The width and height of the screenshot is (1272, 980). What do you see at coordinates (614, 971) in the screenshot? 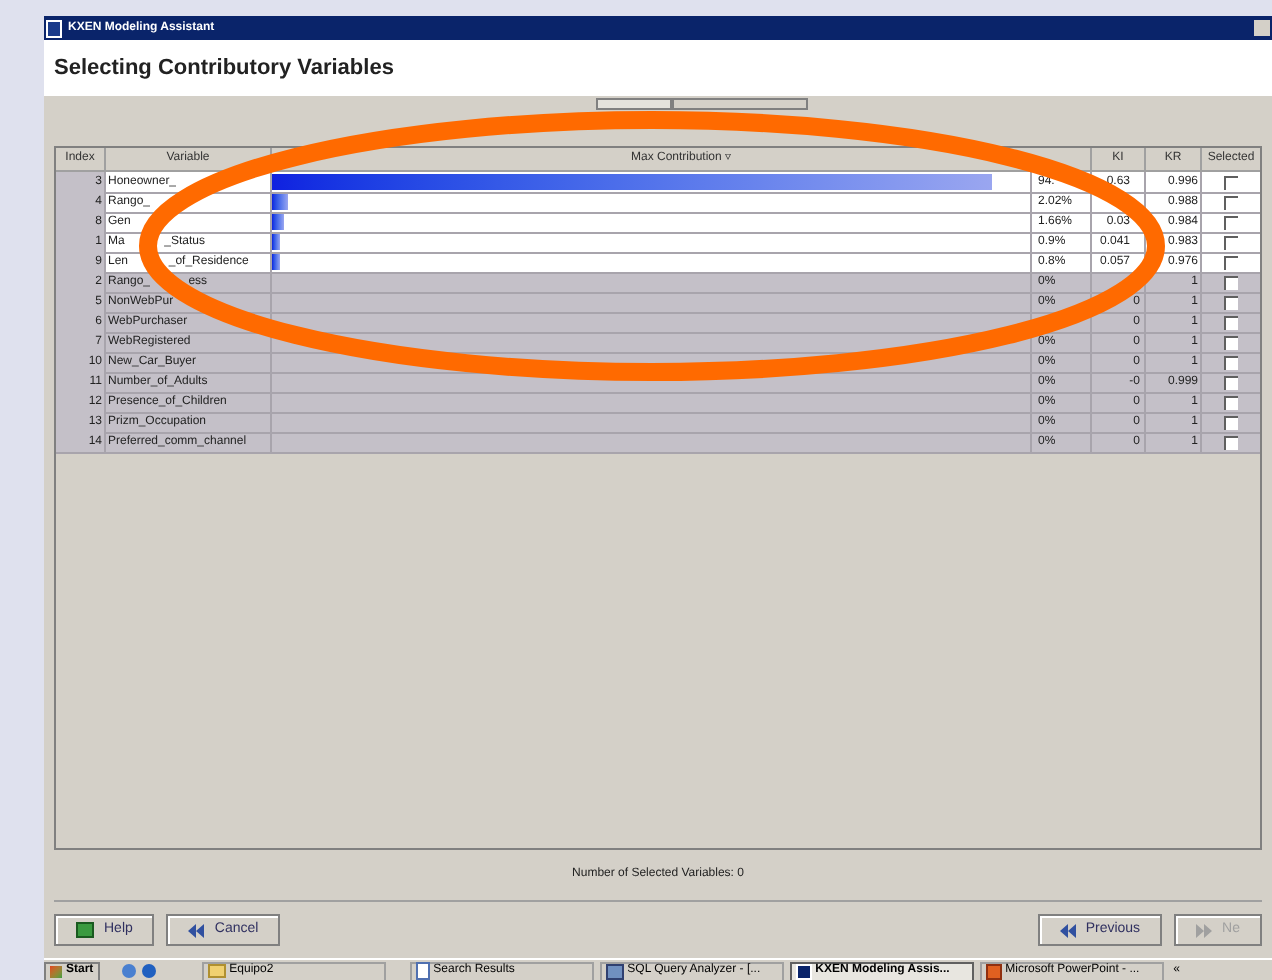
I see `server-icon` at bounding box center [614, 971].